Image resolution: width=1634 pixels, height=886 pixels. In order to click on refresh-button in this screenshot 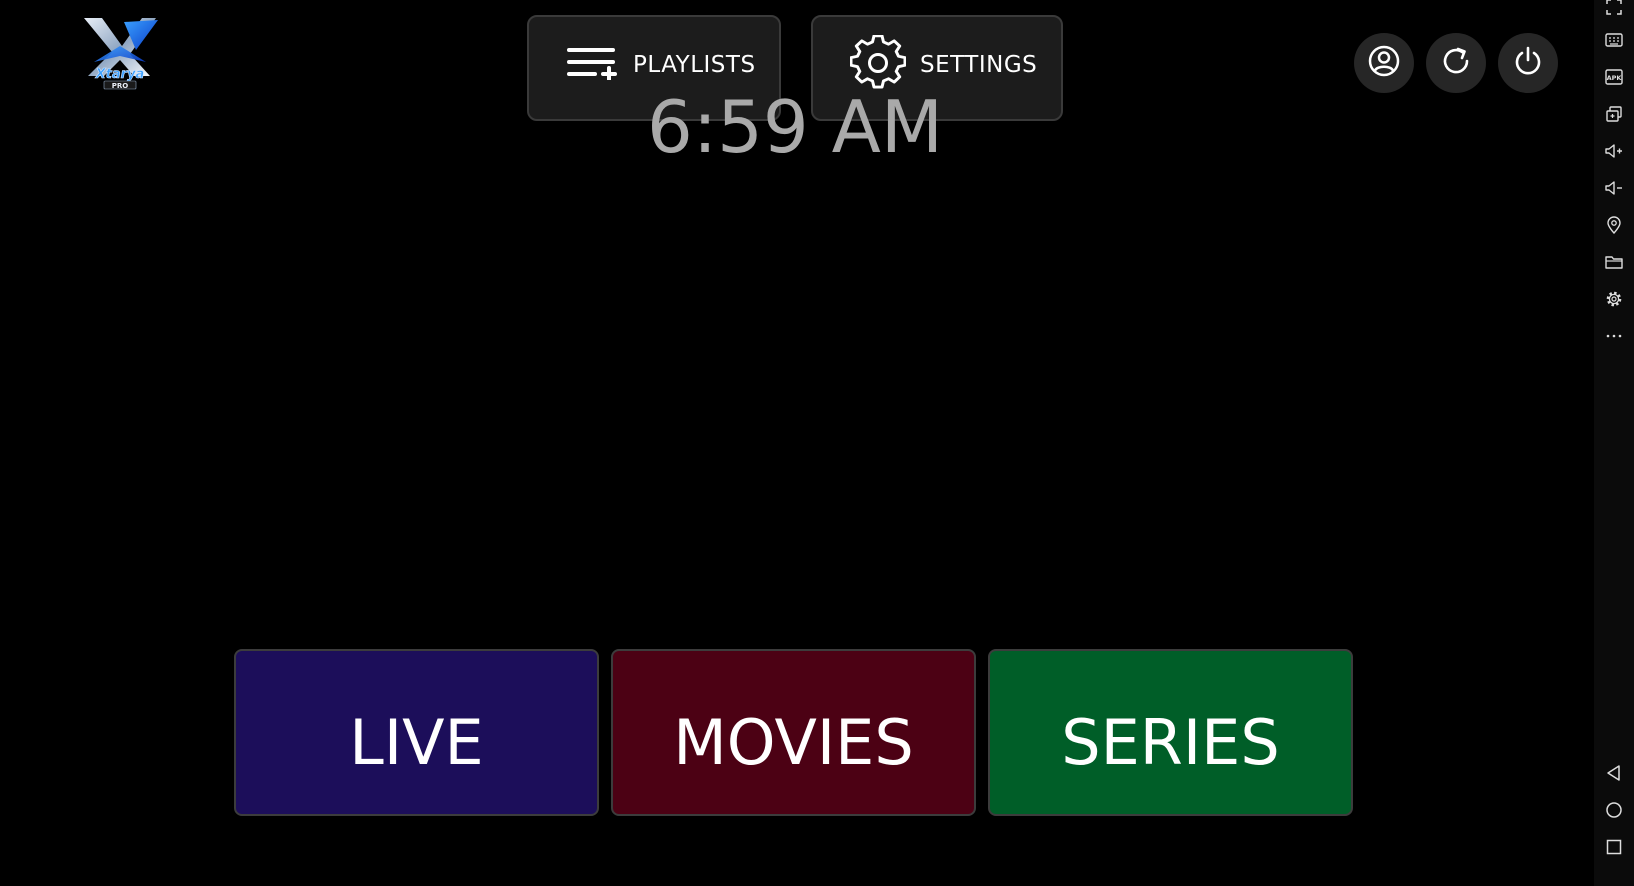, I will do `click(1456, 63)`.